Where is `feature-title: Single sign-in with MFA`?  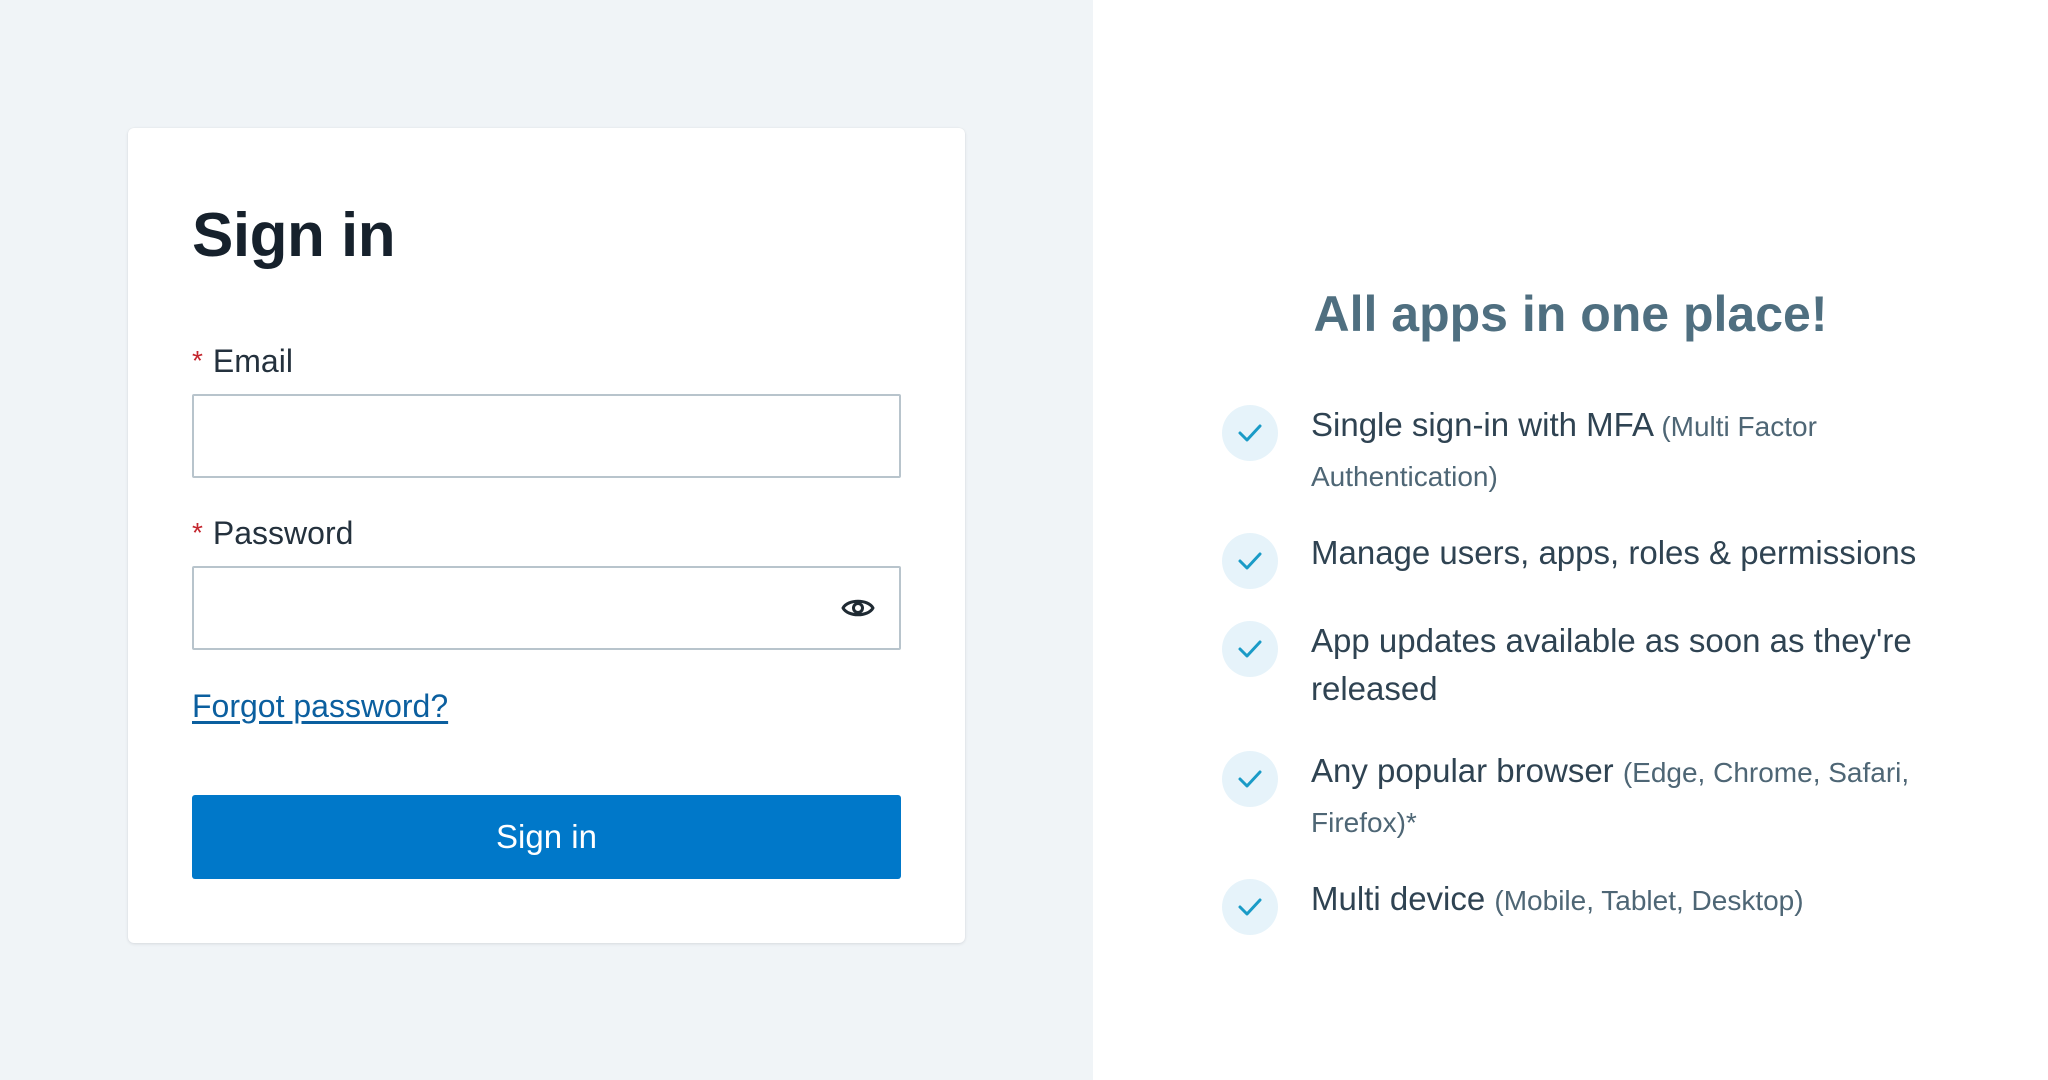 feature-title: Single sign-in with MFA is located at coordinates (1482, 424).